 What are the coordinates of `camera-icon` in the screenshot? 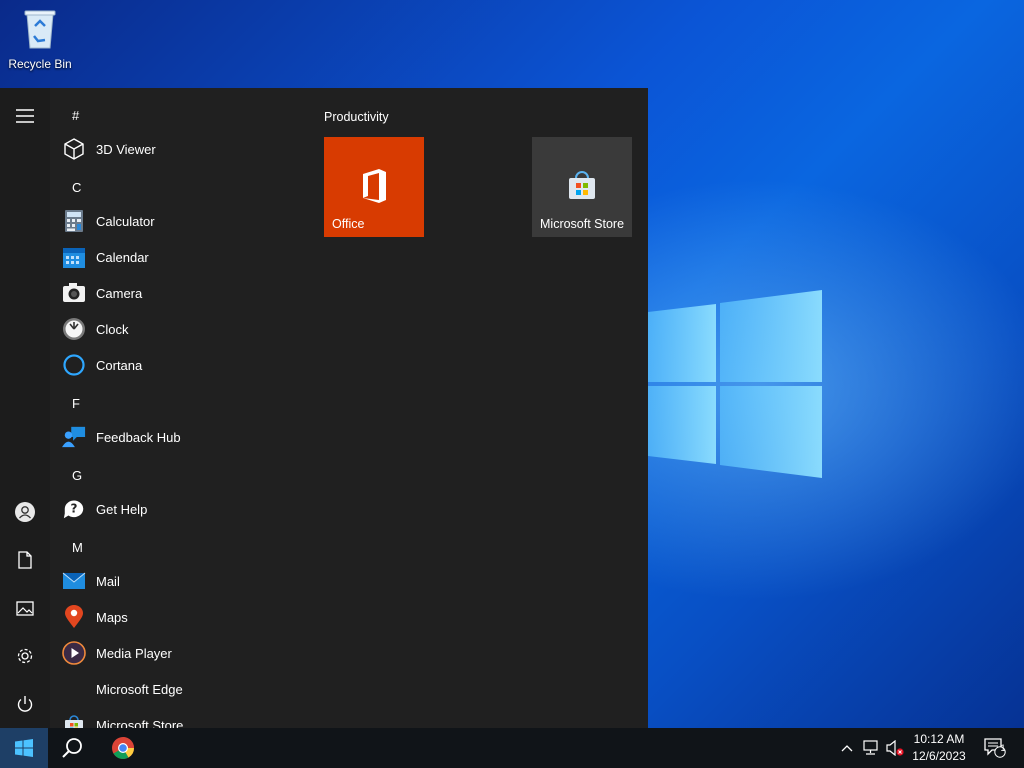 It's located at (74, 293).